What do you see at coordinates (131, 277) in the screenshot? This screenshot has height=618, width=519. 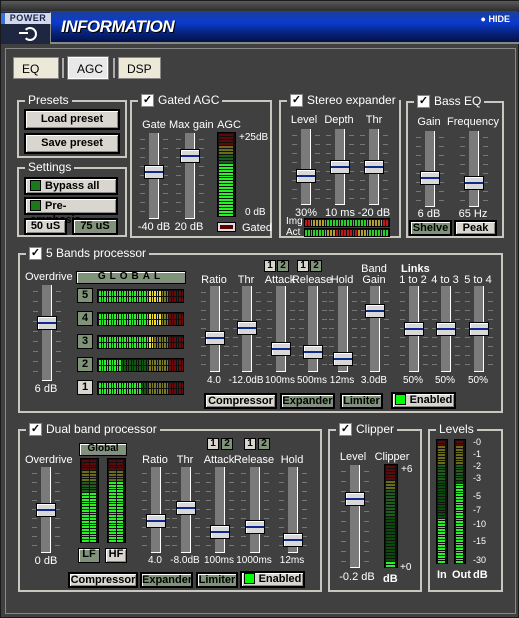 I see `global-button: GLOBAL` at bounding box center [131, 277].